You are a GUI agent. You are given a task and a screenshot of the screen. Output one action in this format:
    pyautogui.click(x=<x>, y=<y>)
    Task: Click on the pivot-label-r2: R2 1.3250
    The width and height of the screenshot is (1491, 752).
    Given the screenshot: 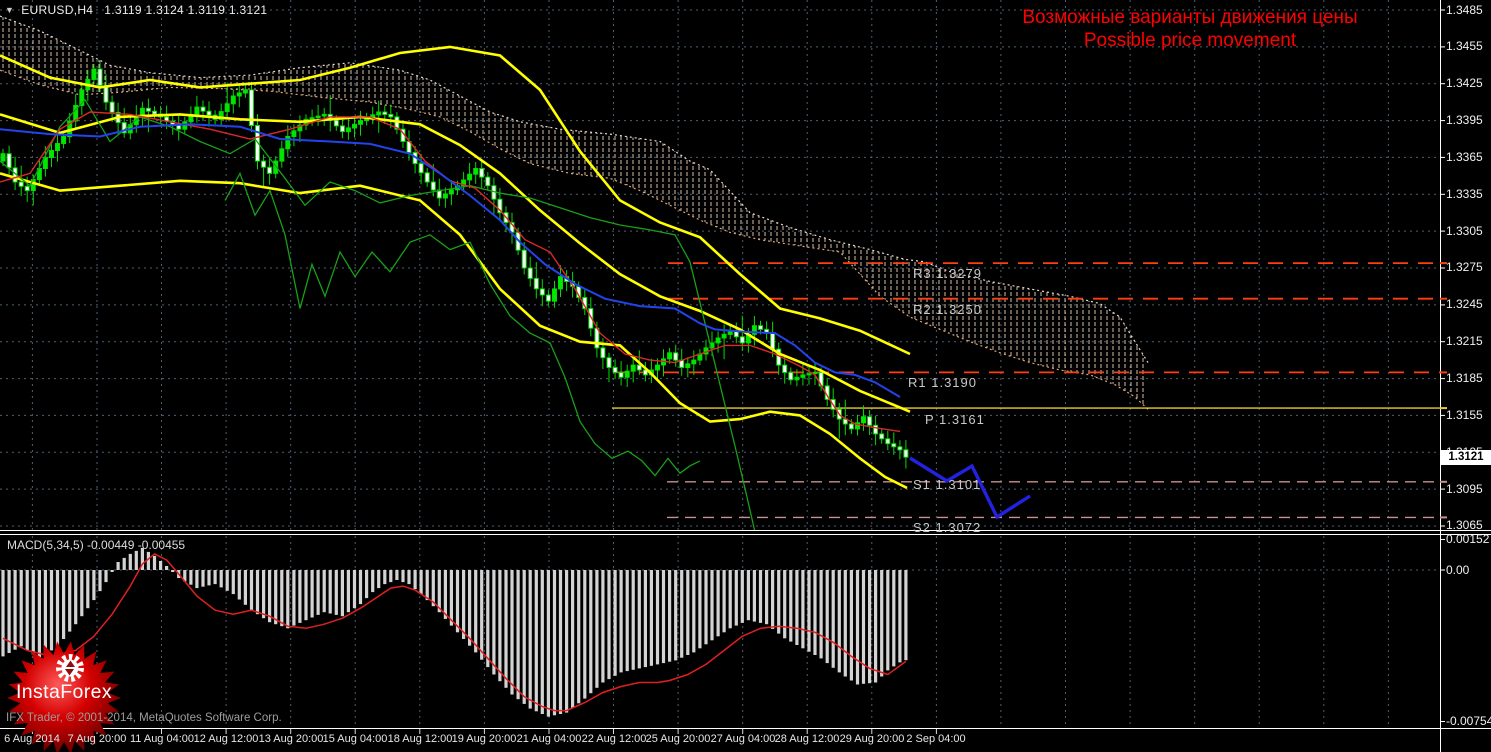 What is the action you would take?
    pyautogui.click(x=947, y=309)
    